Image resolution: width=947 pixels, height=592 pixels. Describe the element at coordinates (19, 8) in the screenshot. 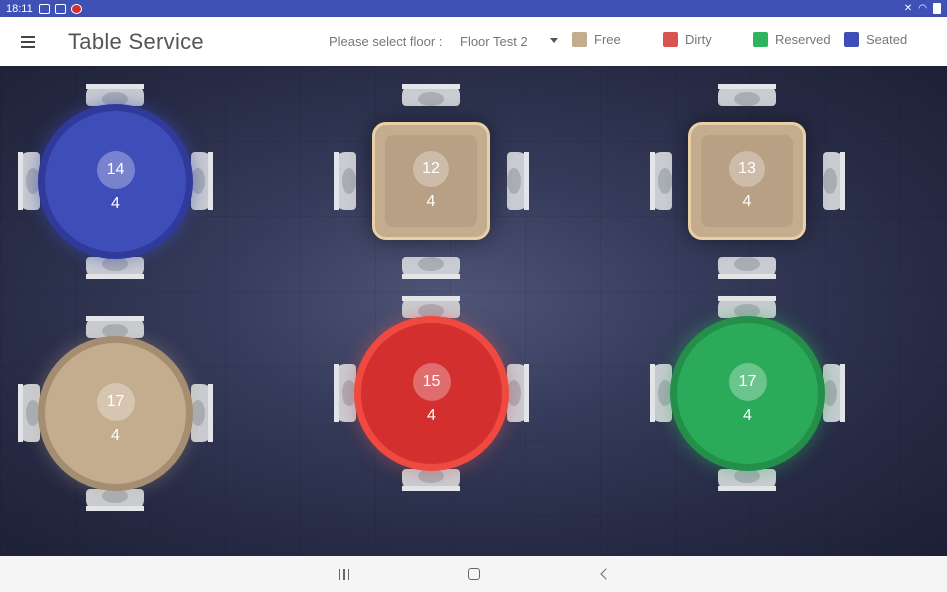

I see `status-time: 18:11` at that location.